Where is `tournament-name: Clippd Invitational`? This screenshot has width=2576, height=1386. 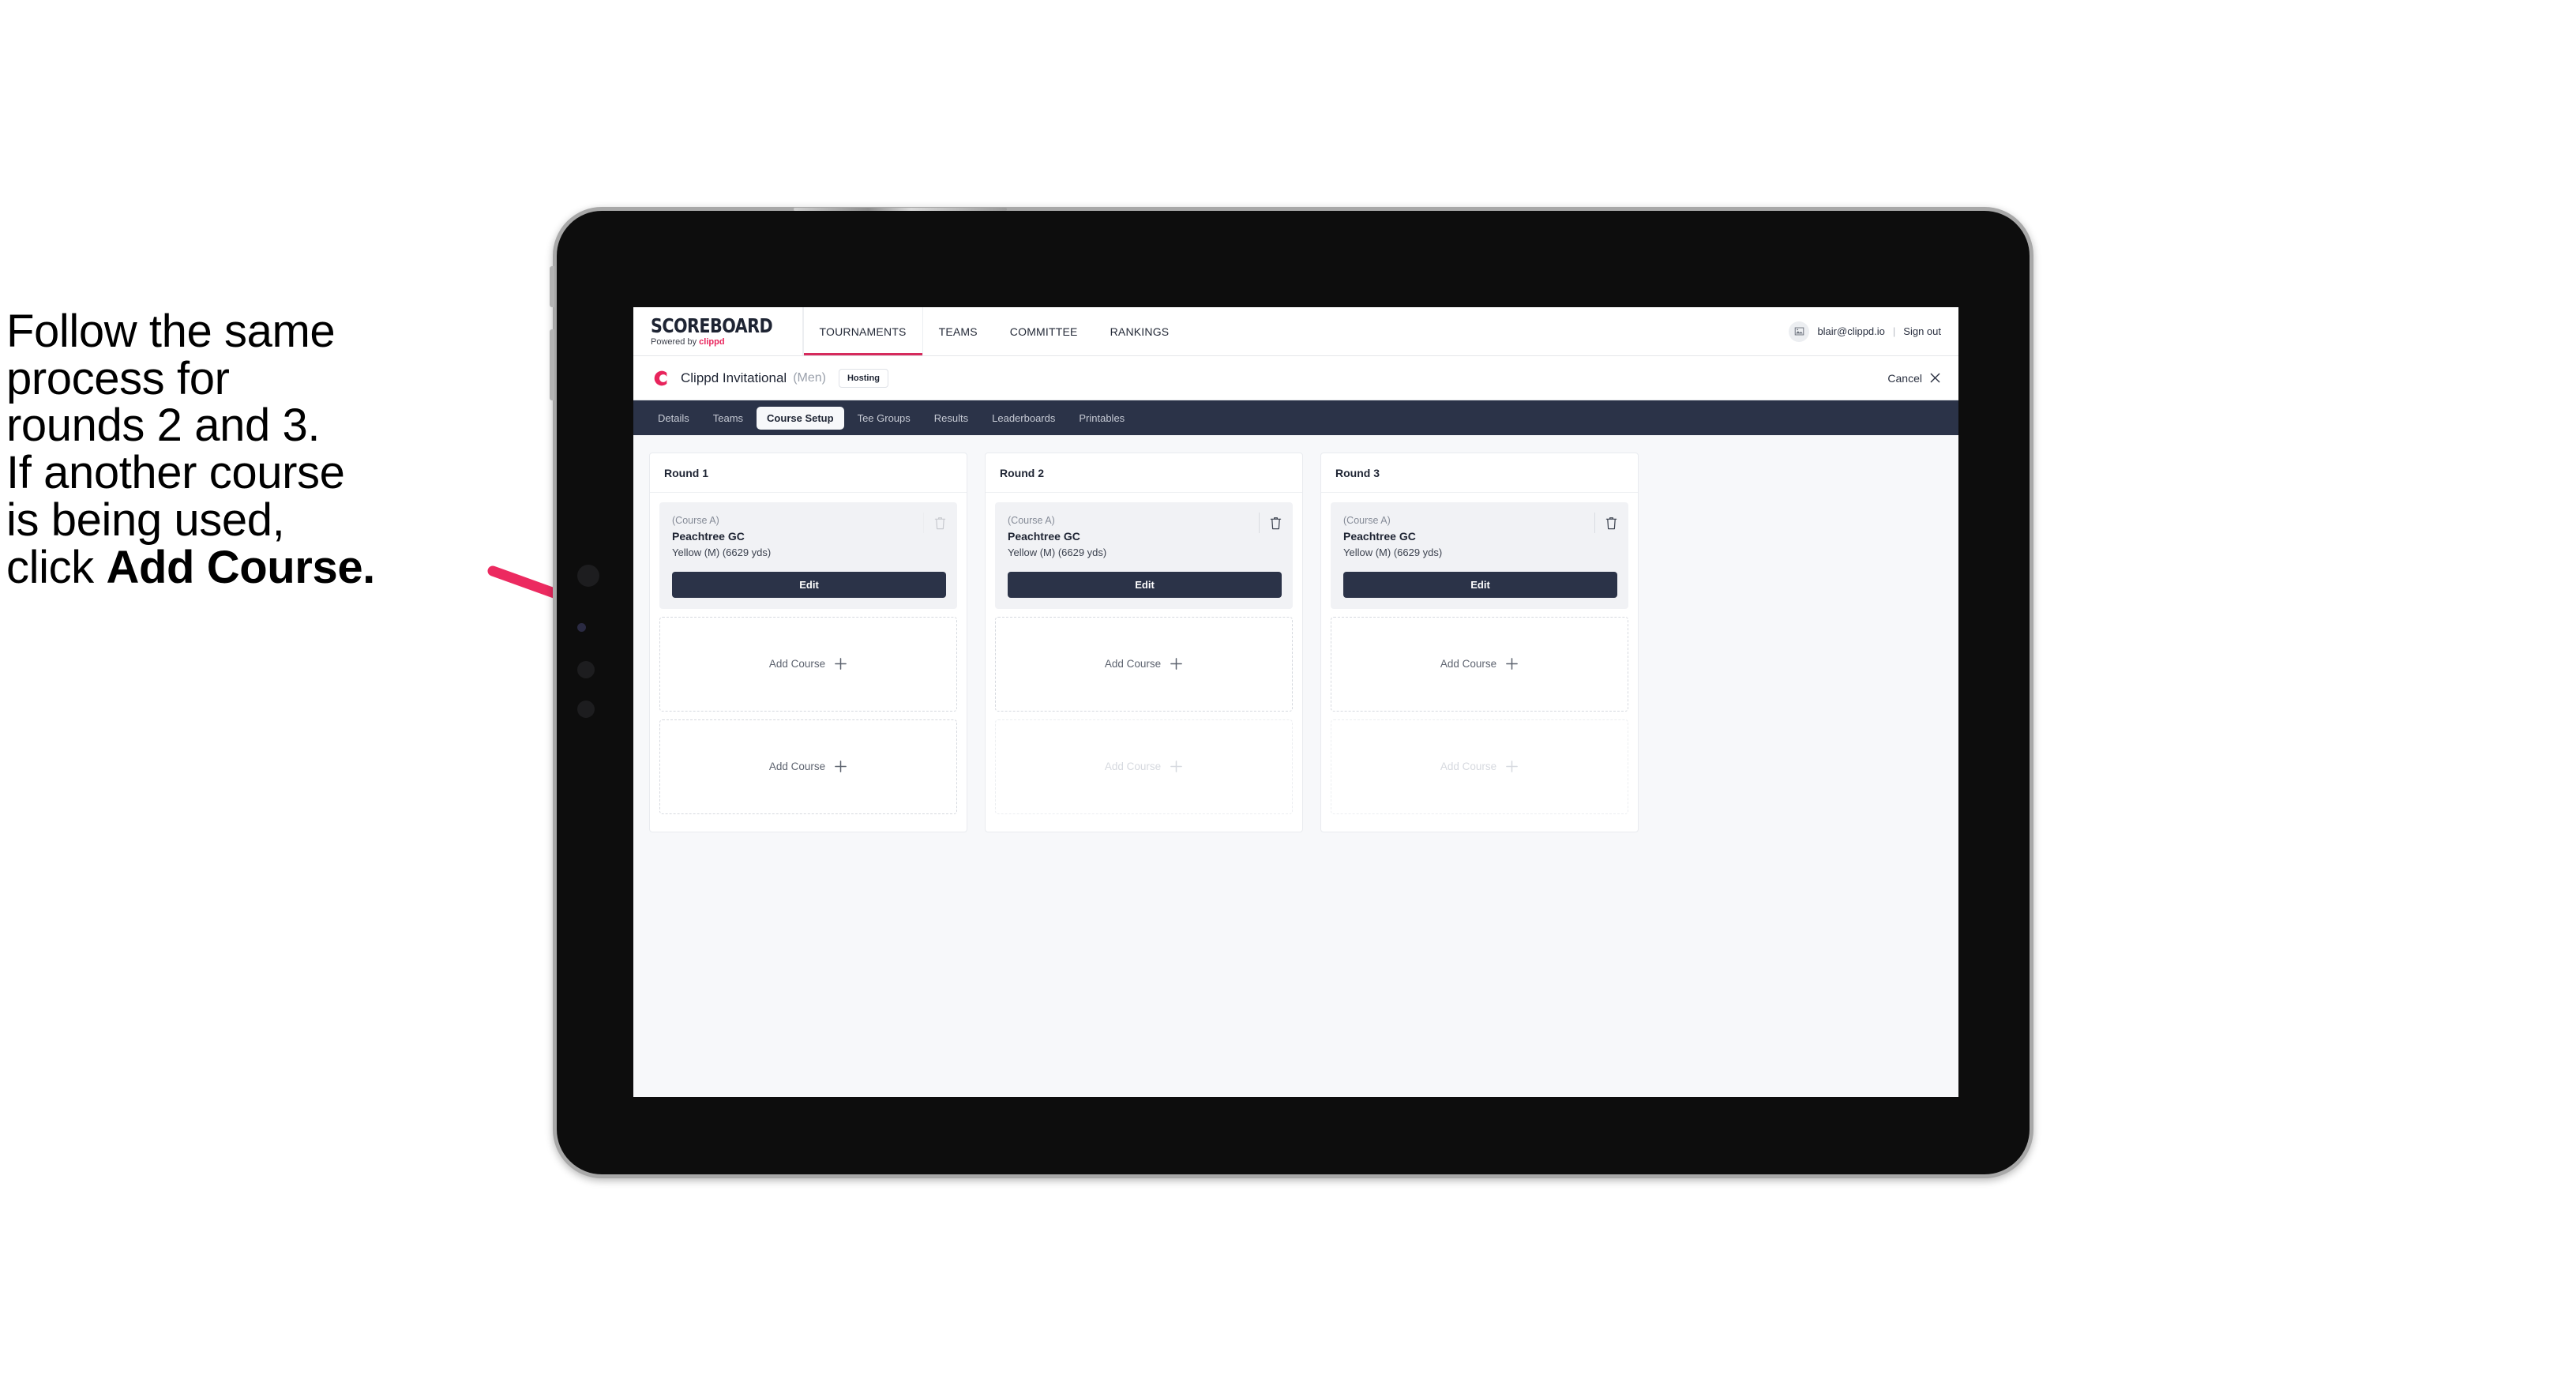 tournament-name: Clippd Invitational is located at coordinates (734, 377).